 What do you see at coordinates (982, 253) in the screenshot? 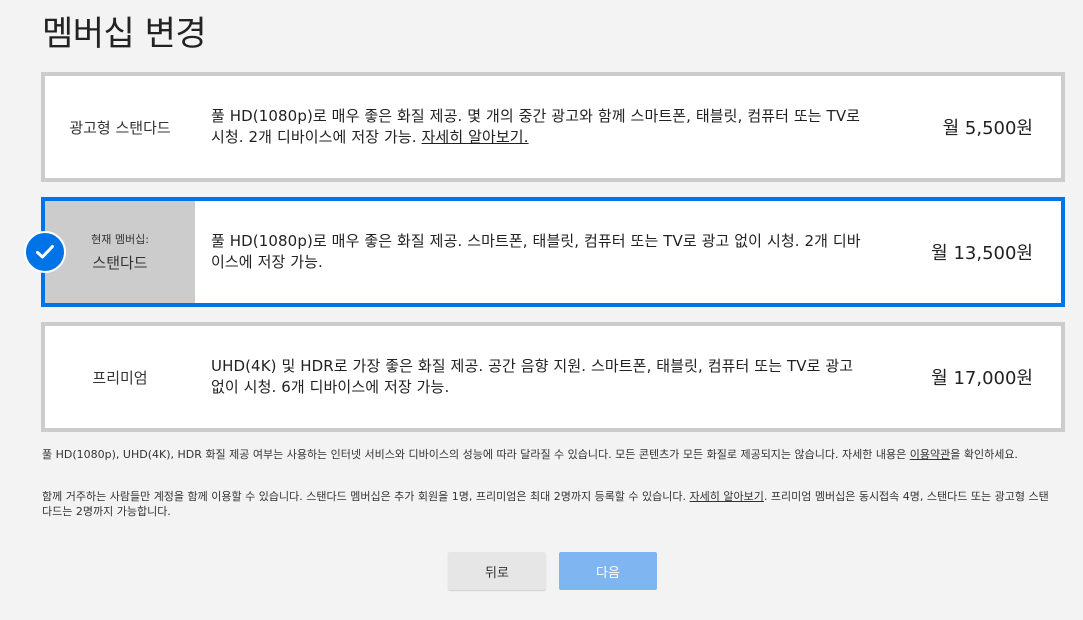
I see `plan-price: 월 13,500원` at bounding box center [982, 253].